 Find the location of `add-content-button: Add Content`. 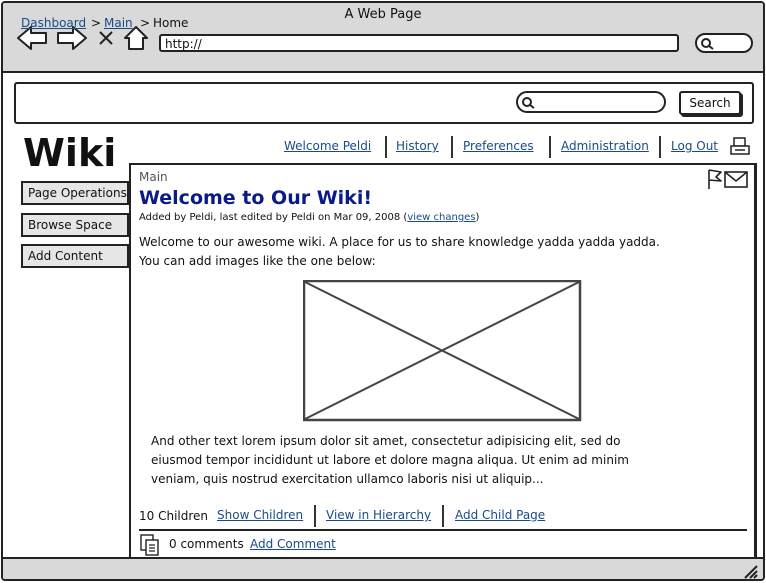

add-content-button: Add Content is located at coordinates (75, 256).